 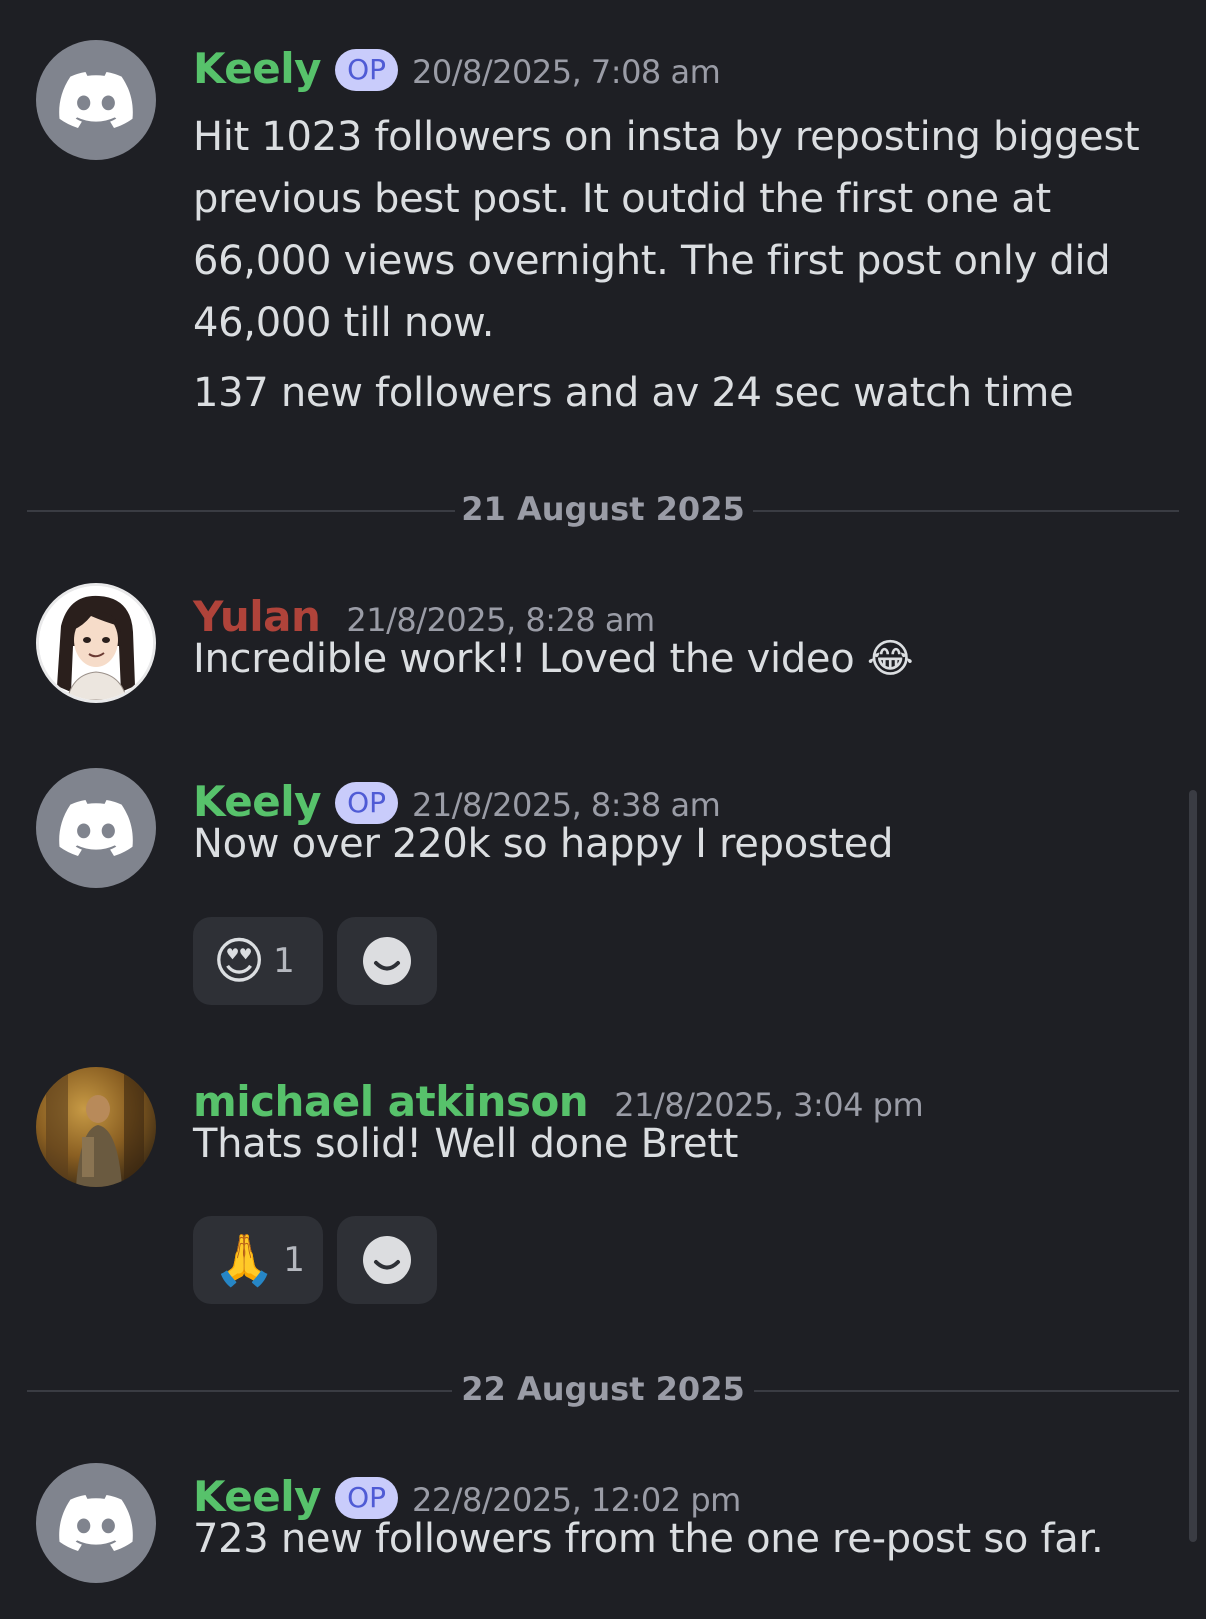 I want to click on reaction-heart-eyes: 😍 1, so click(x=258, y=961).